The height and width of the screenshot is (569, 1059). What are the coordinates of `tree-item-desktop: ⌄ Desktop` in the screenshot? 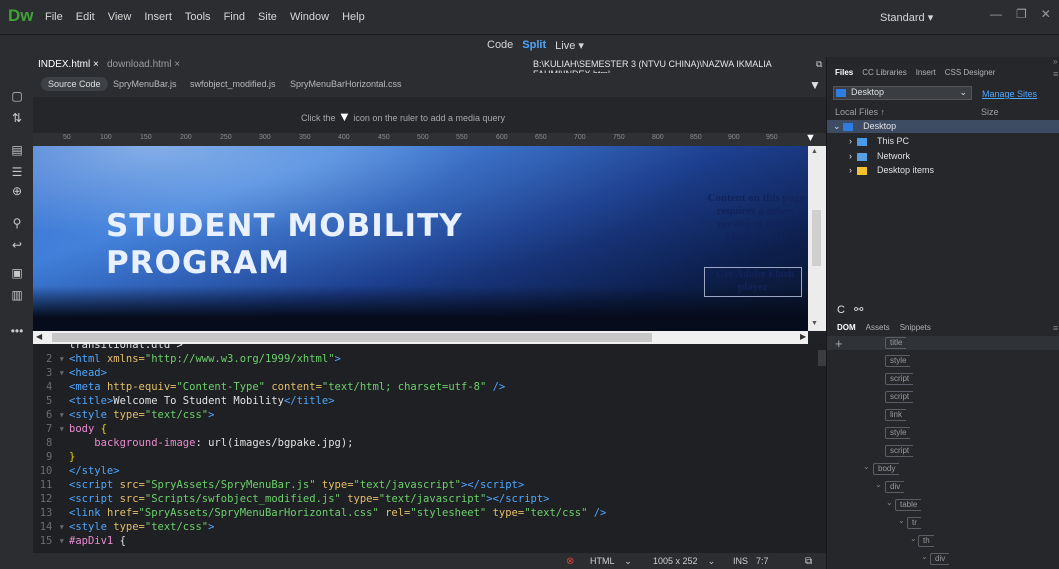 It's located at (864, 126).